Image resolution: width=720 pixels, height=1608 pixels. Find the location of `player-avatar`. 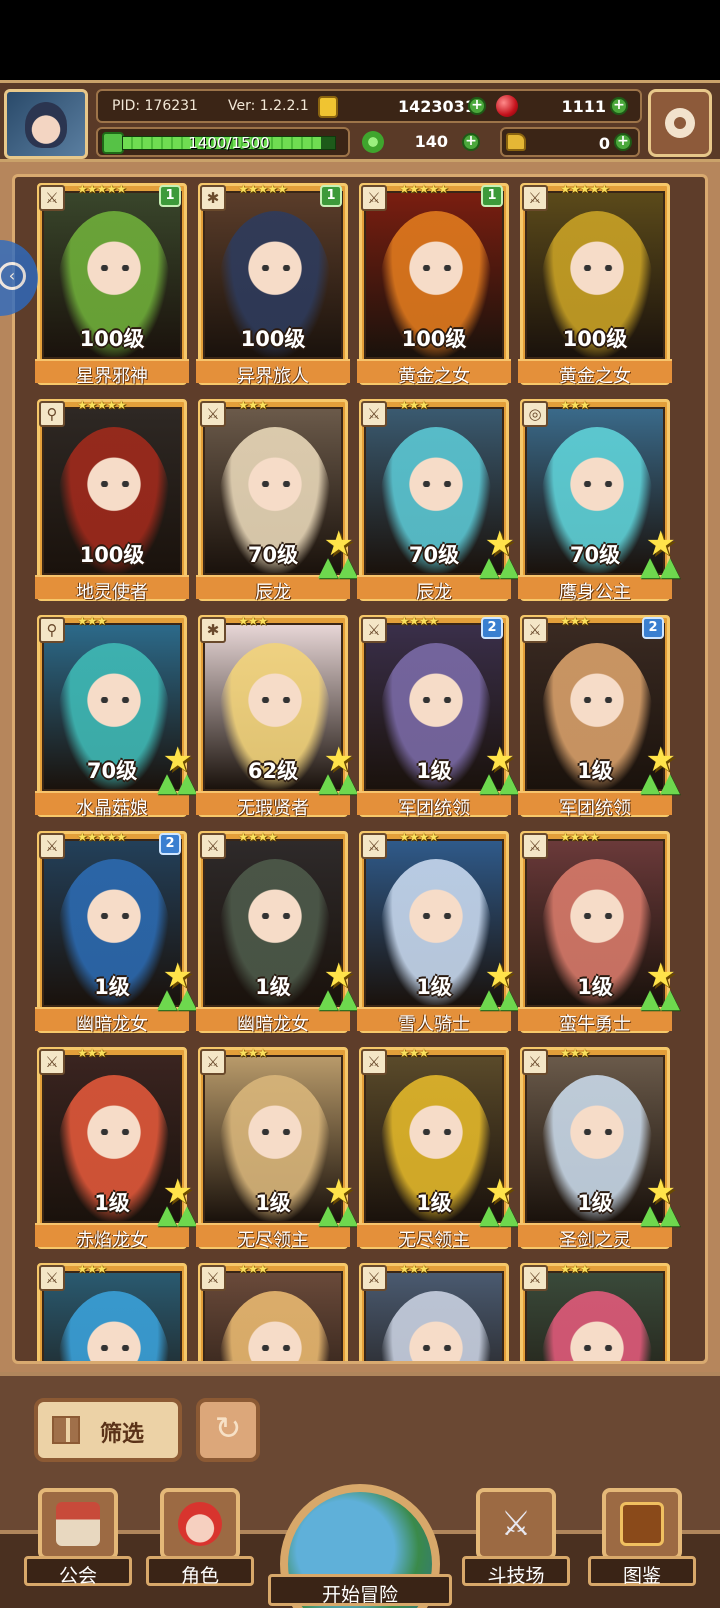

player-avatar is located at coordinates (46, 124).